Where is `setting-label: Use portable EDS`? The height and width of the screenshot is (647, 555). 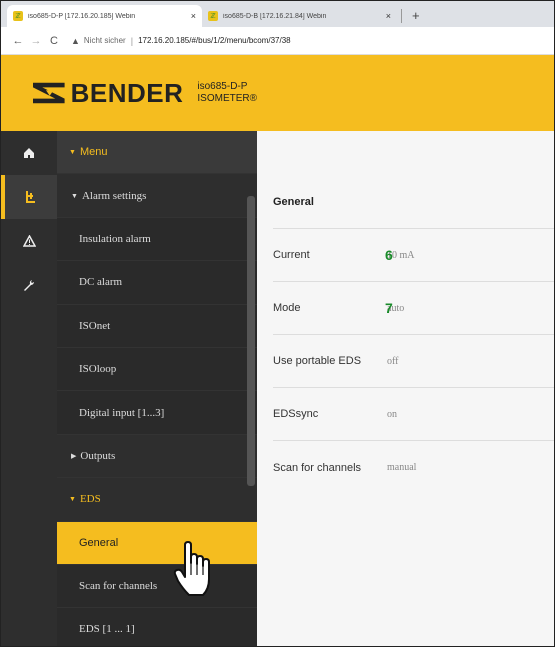 setting-label: Use portable EDS is located at coordinates (317, 361).